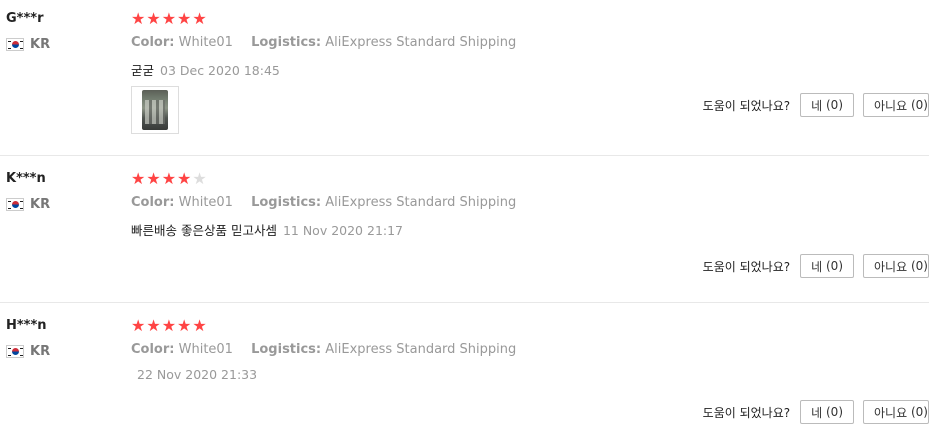 This screenshot has width=929, height=432. I want to click on review-photo-thumbnail, so click(155, 110).